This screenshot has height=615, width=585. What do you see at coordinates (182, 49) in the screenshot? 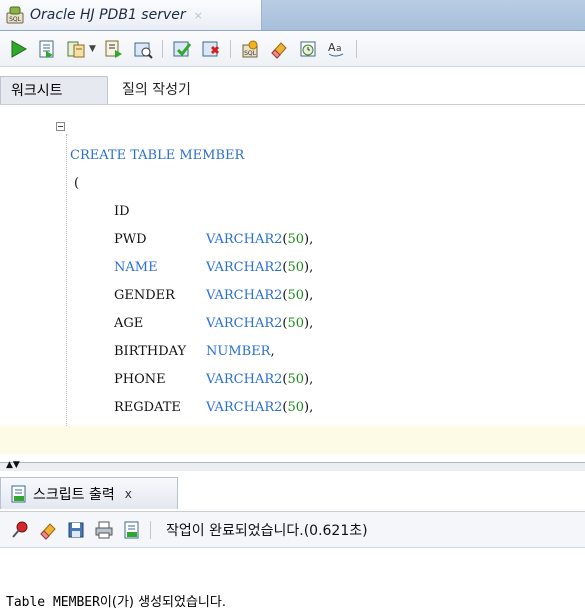
I see `commit-icon` at bounding box center [182, 49].